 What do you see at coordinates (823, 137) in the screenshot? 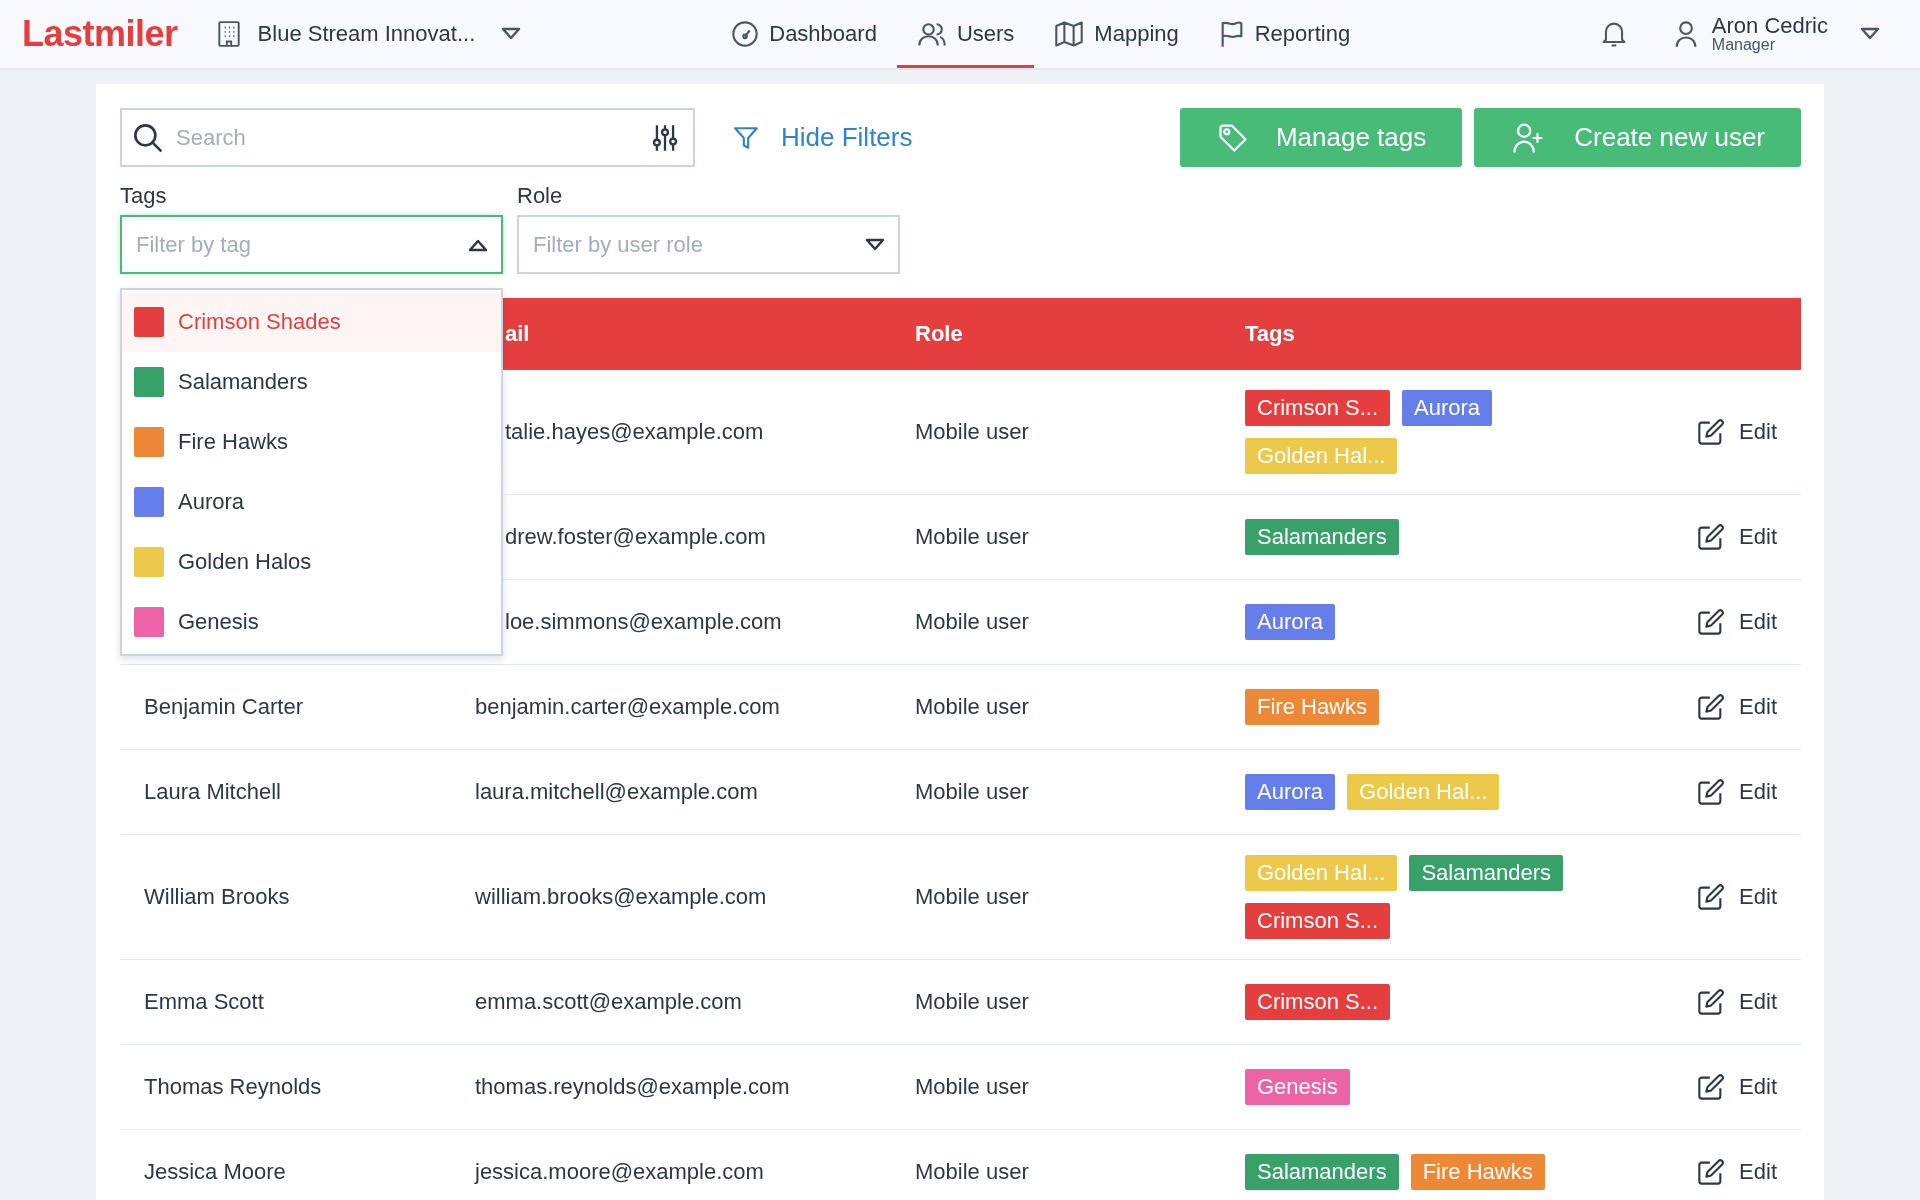
I see `hide-filters-button: Hide Filters` at bounding box center [823, 137].